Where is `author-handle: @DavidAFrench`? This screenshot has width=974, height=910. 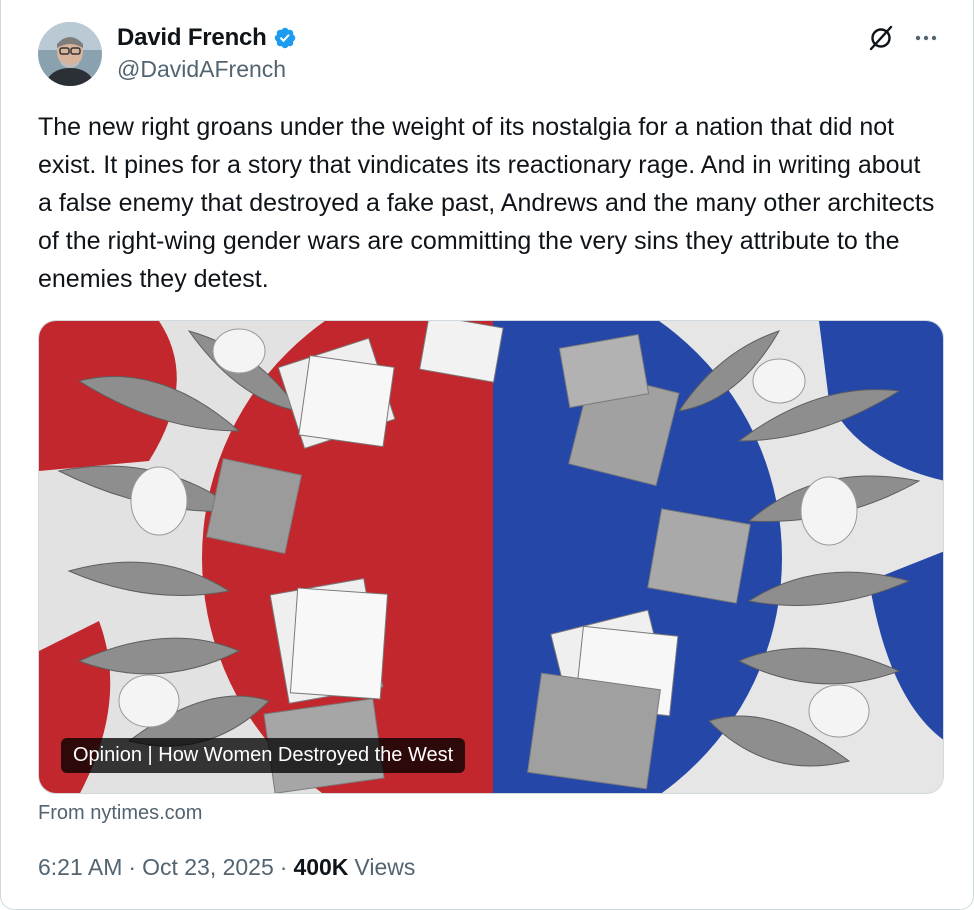 author-handle: @DavidAFrench is located at coordinates (201, 69).